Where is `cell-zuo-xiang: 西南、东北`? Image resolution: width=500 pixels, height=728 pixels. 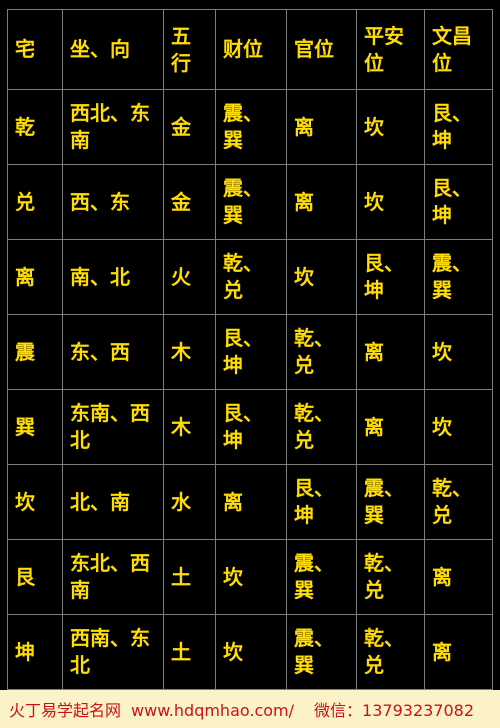 cell-zuo-xiang: 西南、东北 is located at coordinates (113, 652).